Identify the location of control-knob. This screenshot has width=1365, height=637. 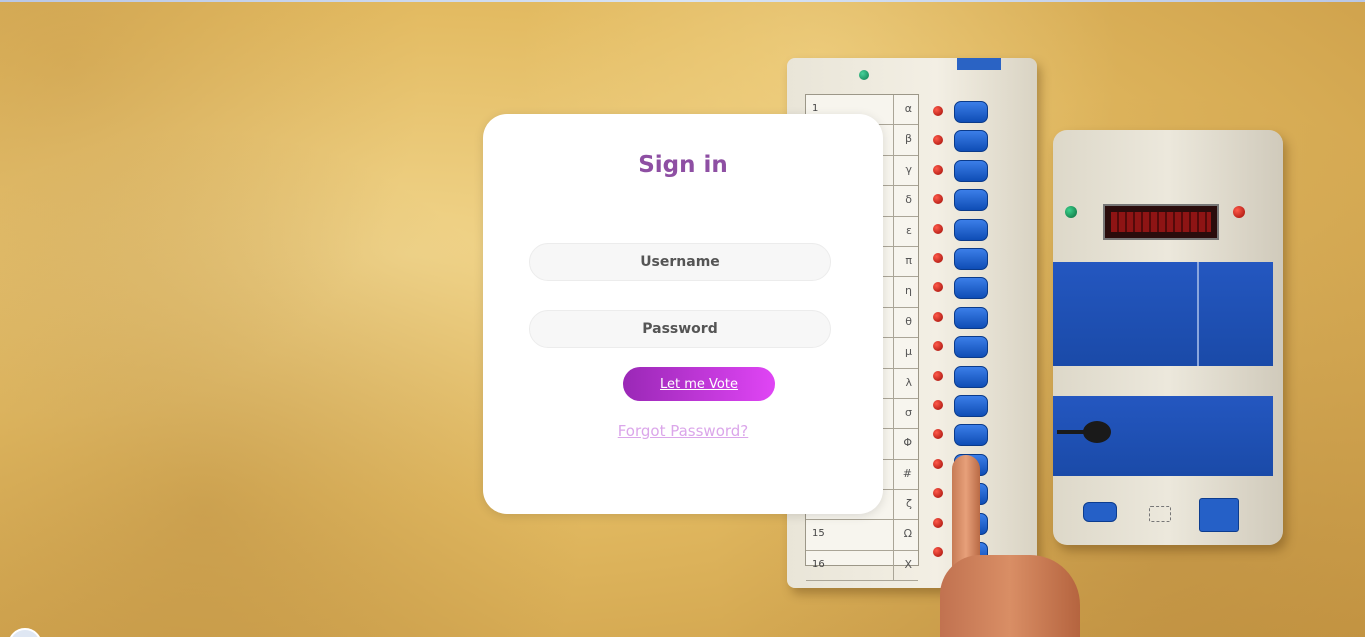
(1084, 432).